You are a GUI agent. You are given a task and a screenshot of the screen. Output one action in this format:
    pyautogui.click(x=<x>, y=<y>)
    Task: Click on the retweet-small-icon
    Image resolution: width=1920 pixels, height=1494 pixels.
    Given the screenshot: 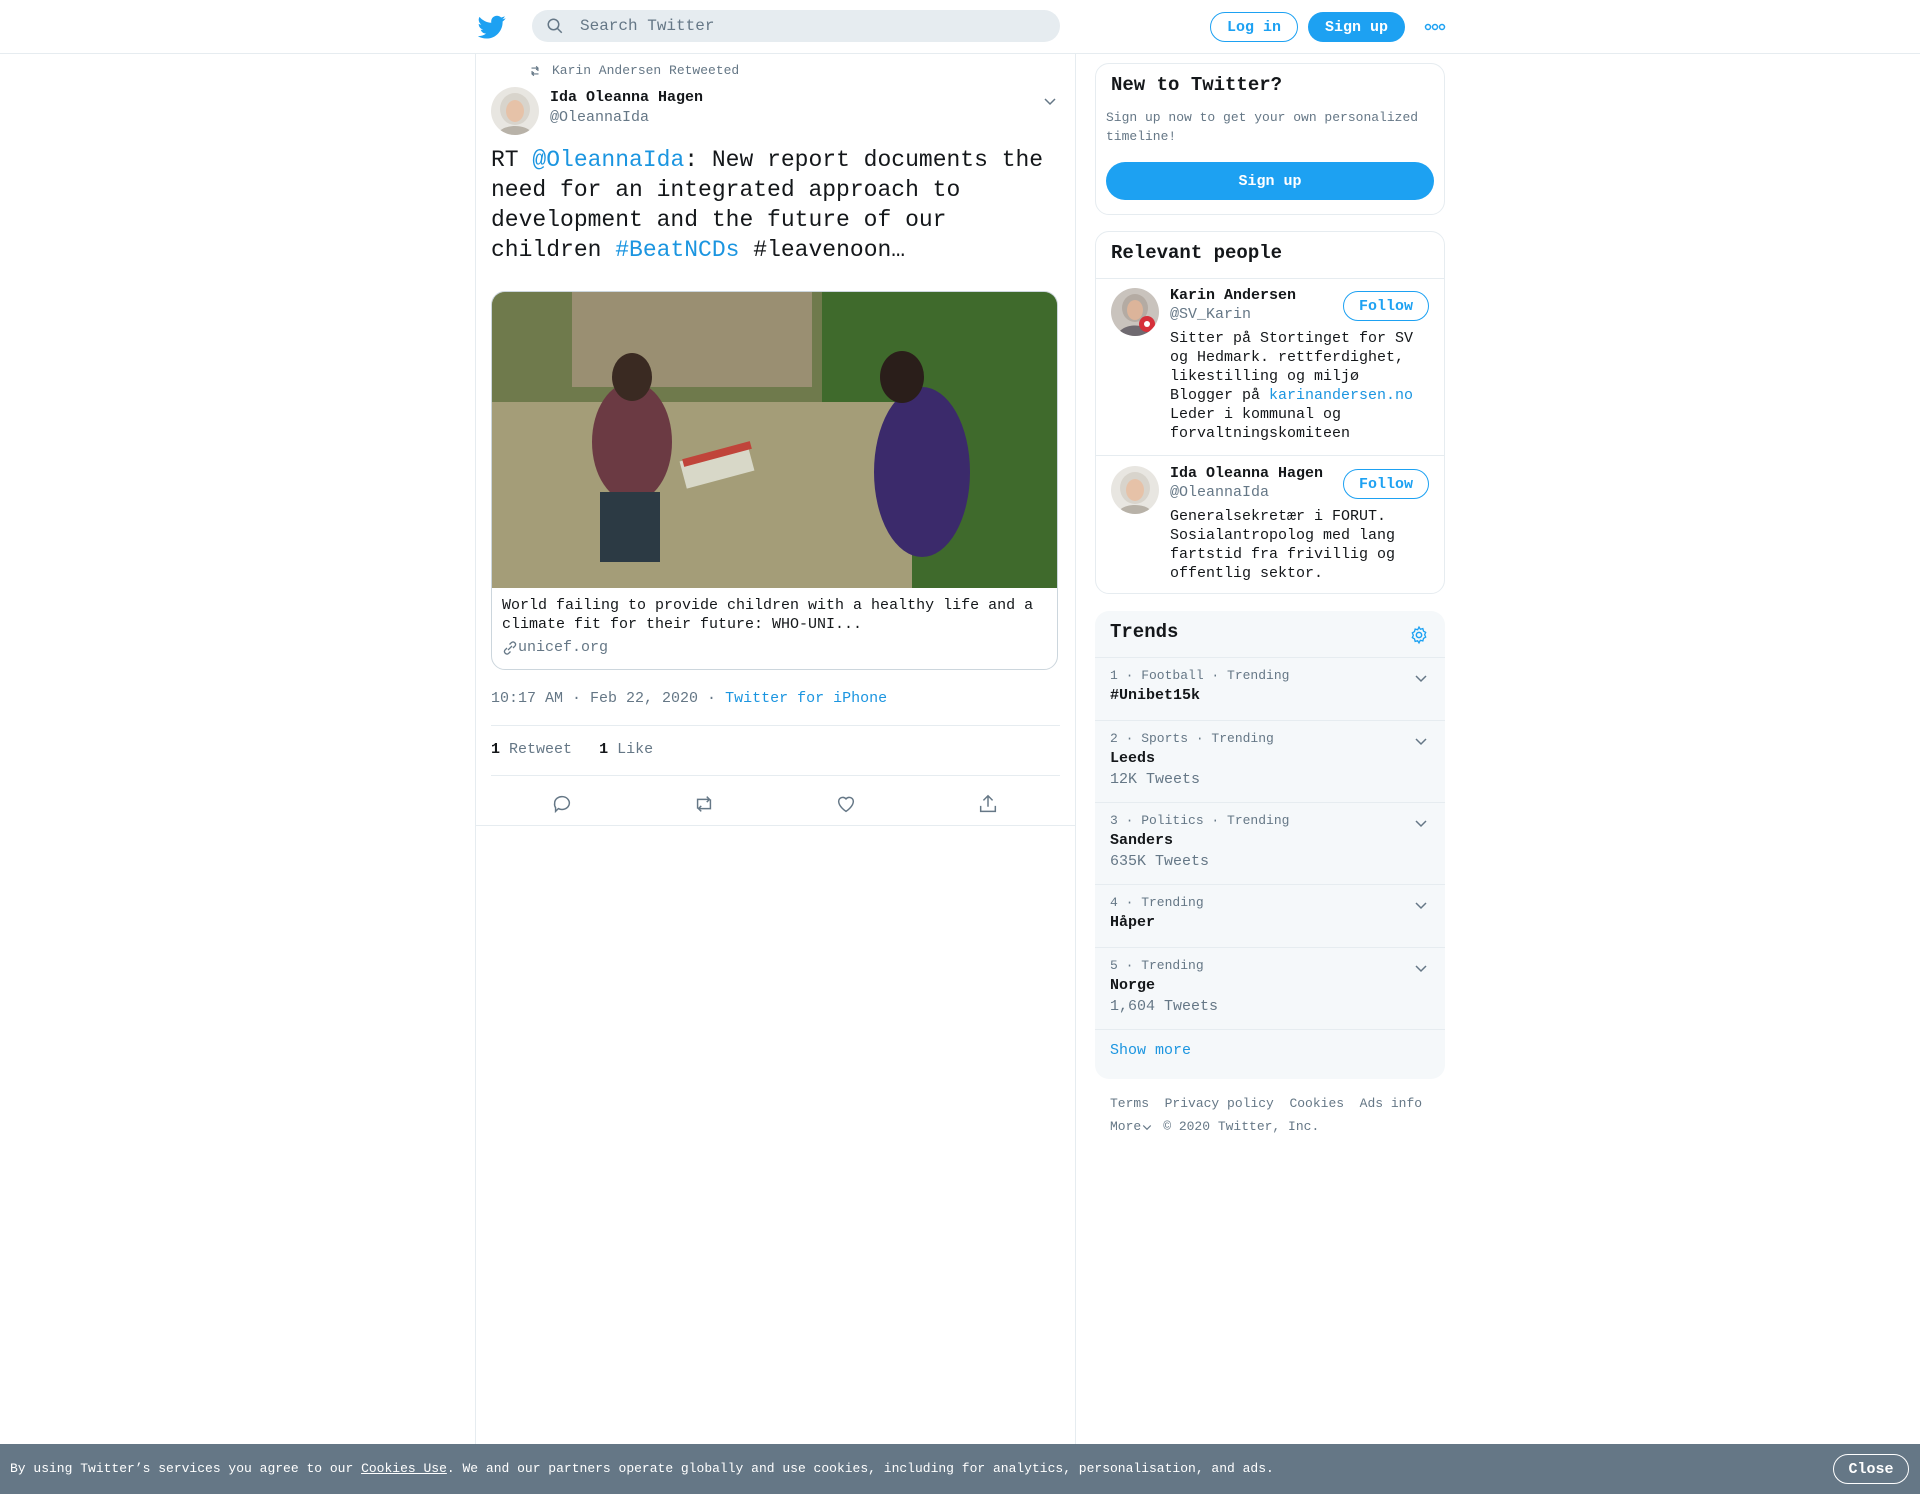 What is the action you would take?
    pyautogui.click(x=535, y=70)
    